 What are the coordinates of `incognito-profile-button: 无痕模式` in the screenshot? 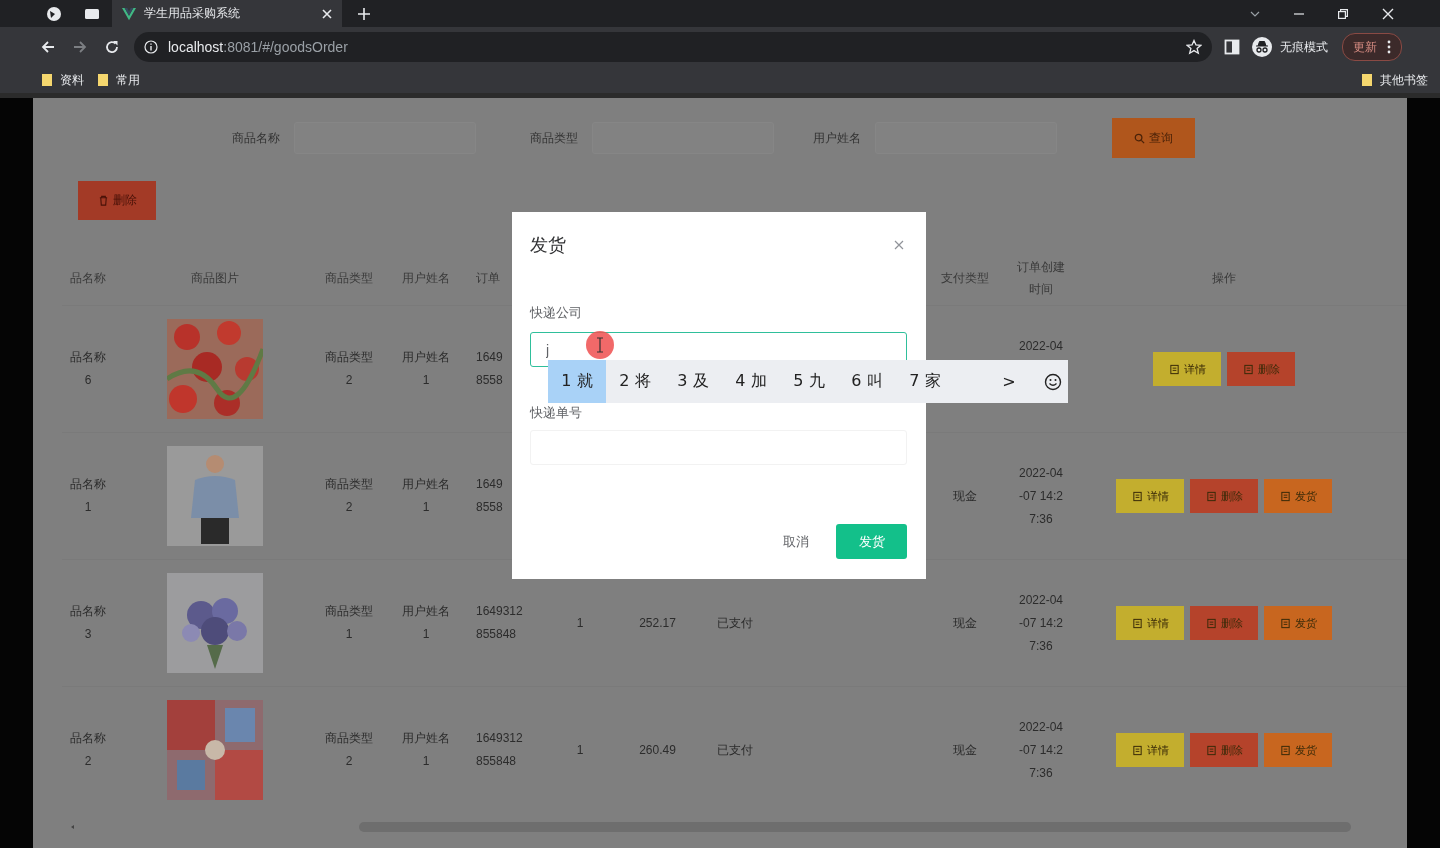 It's located at (1290, 47).